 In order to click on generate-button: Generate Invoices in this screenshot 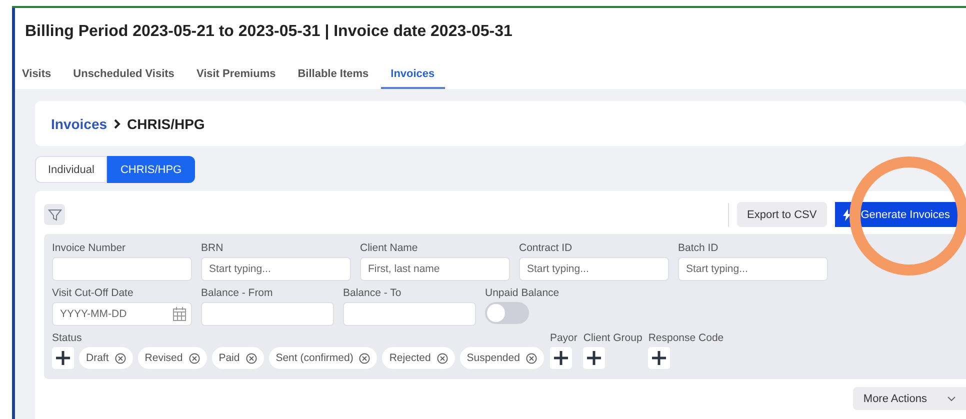, I will do `click(896, 214)`.